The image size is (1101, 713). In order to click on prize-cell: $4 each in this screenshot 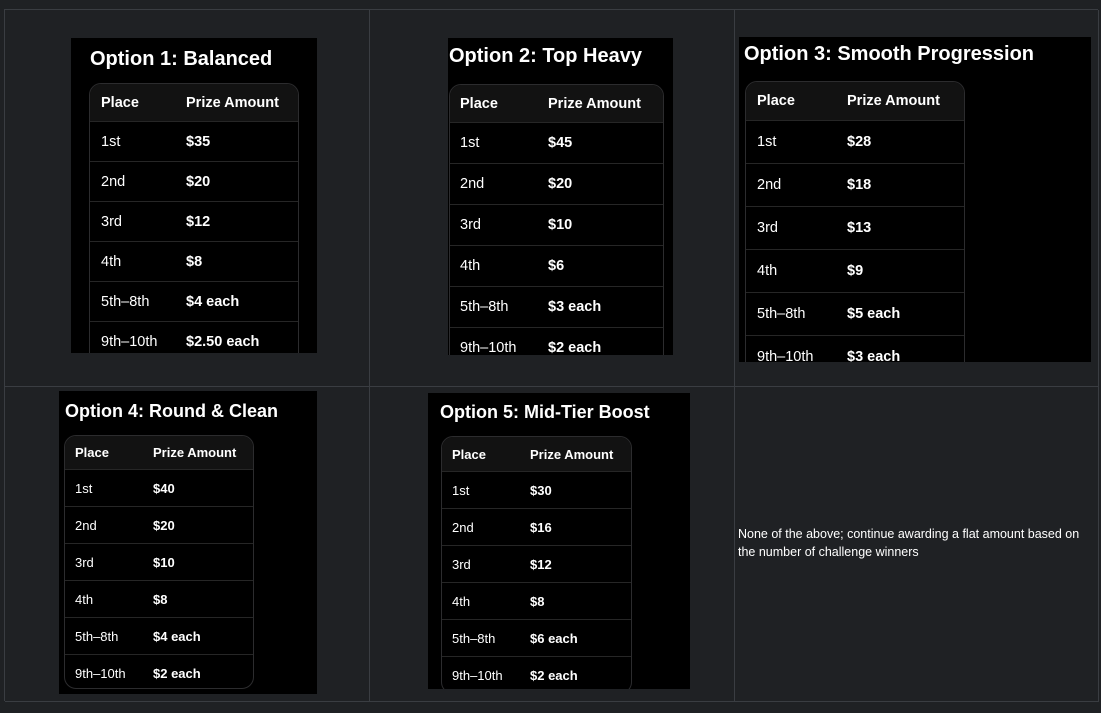, I will do `click(177, 636)`.